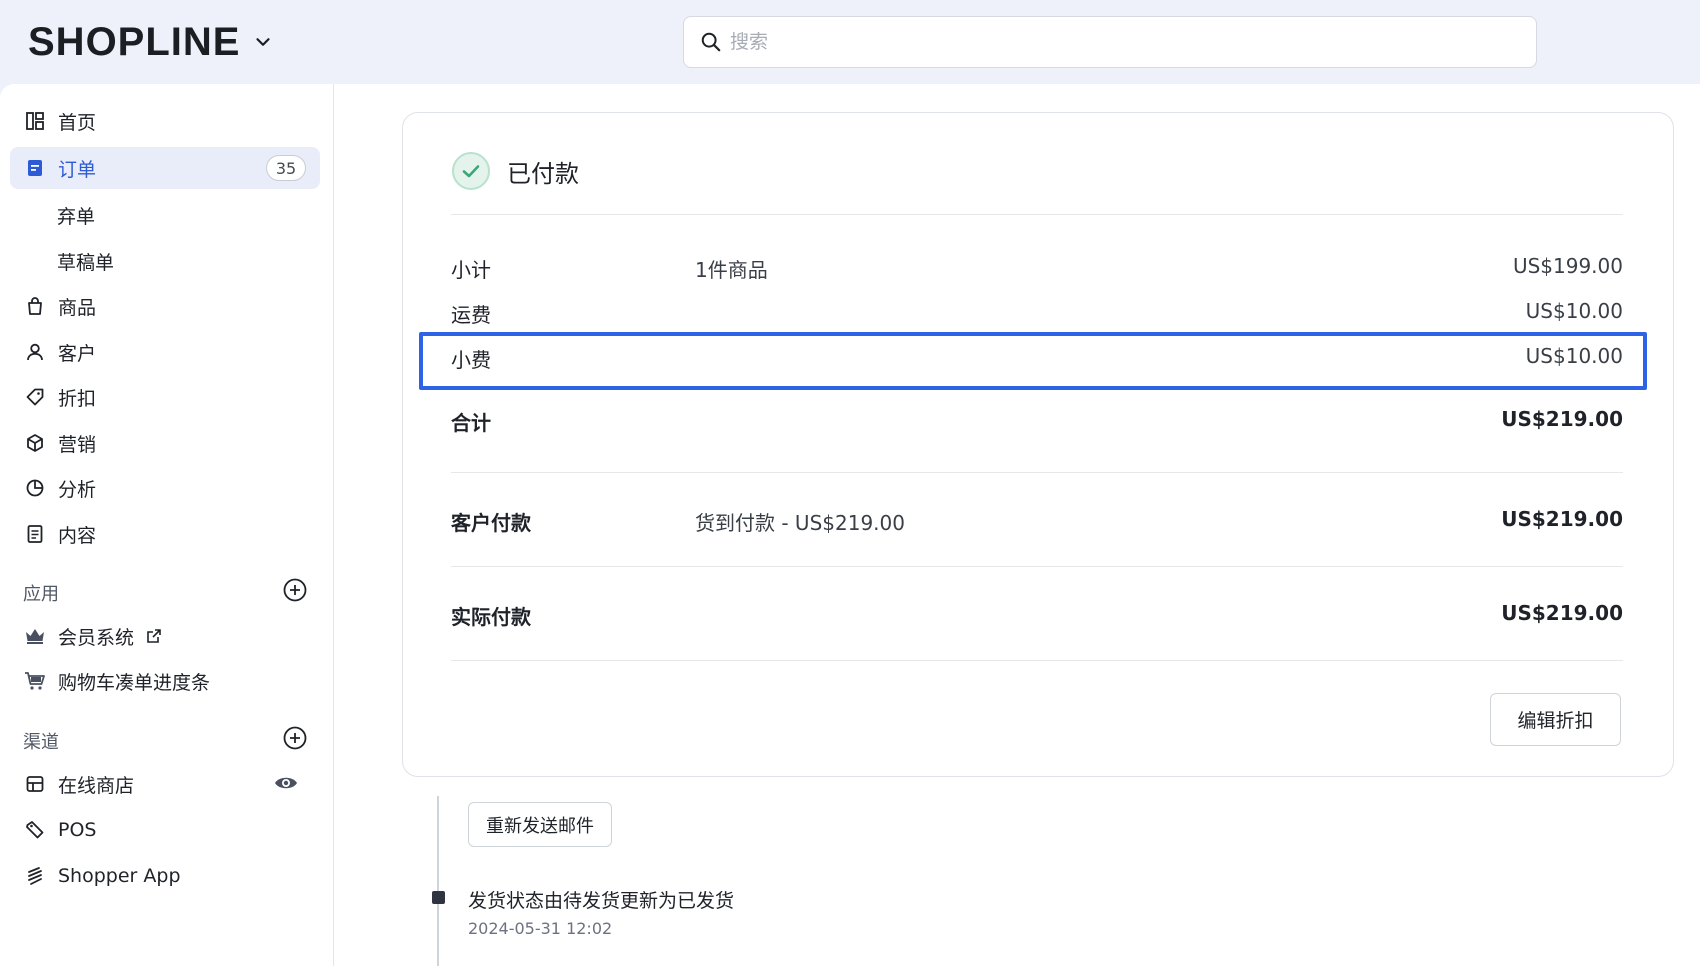 This screenshot has width=1700, height=966. I want to click on search-box, so click(1110, 42).